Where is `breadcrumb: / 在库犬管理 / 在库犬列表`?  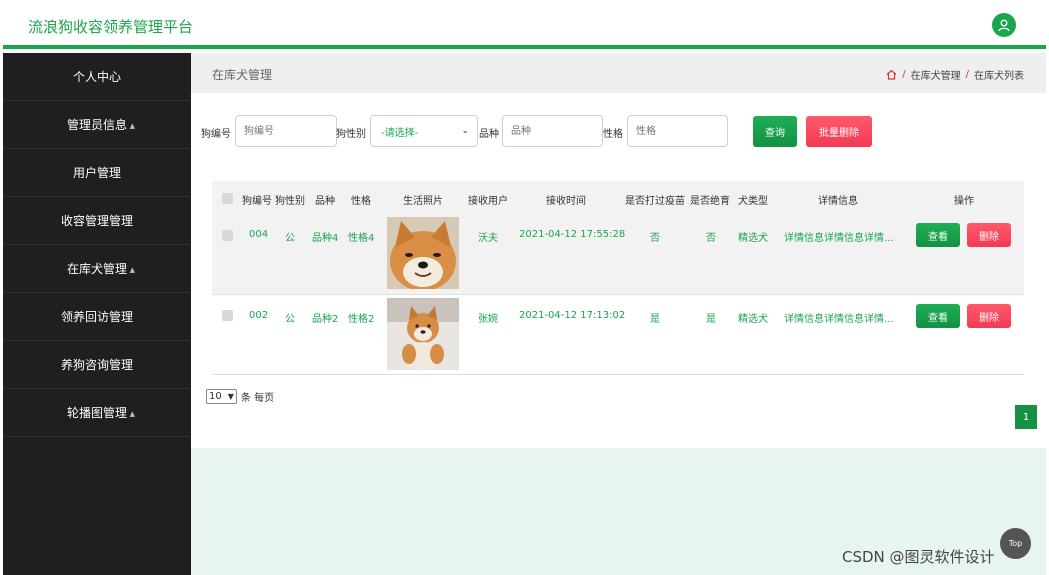
breadcrumb: / 在库犬管理 / 在库犬列表 is located at coordinates (955, 74).